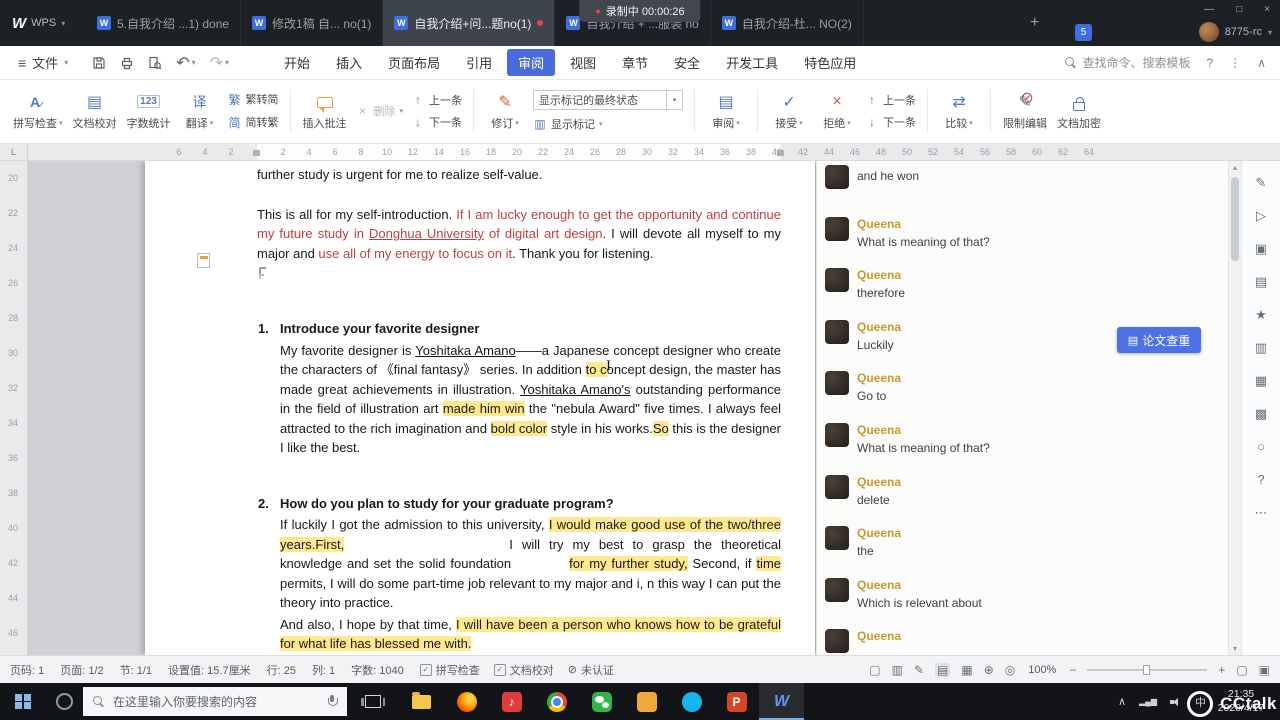  I want to click on eye-protect-icon: ◎, so click(1010, 670).